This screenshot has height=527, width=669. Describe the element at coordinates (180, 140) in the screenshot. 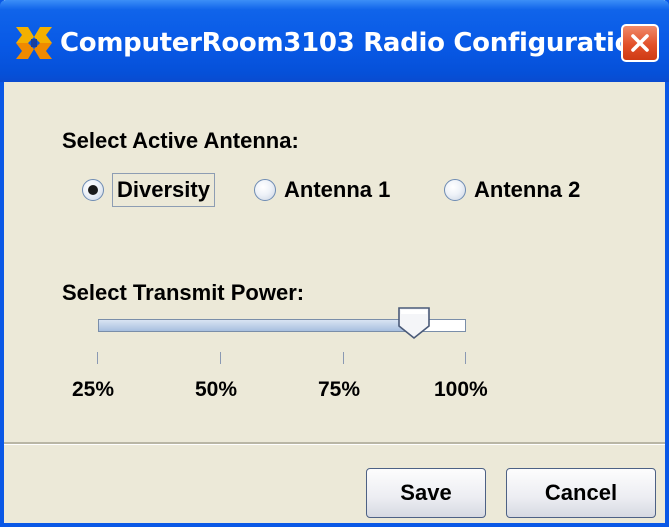

I see `antenna-section-label: Select Active Antenna:` at that location.